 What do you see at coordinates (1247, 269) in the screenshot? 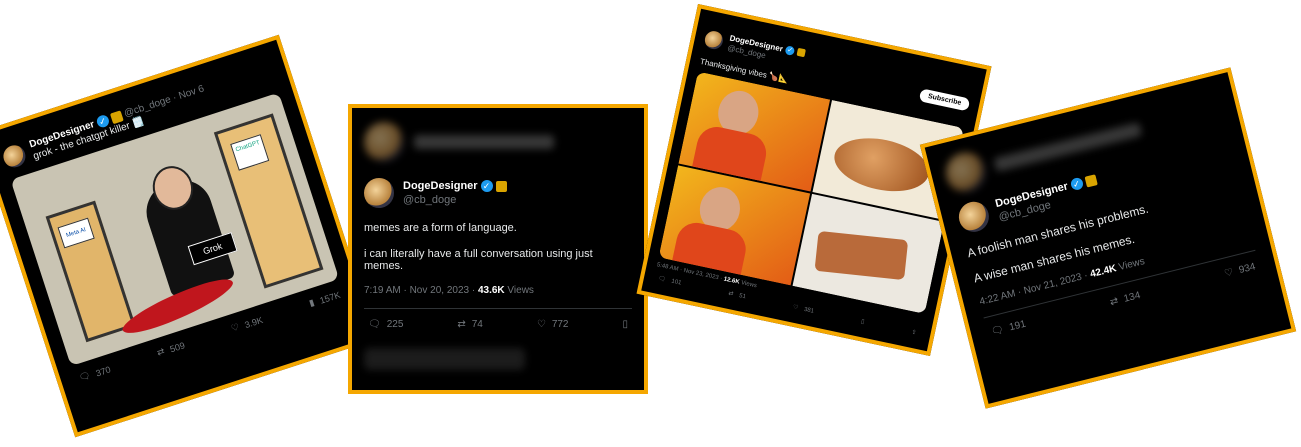
I see `like-count: 934` at bounding box center [1247, 269].